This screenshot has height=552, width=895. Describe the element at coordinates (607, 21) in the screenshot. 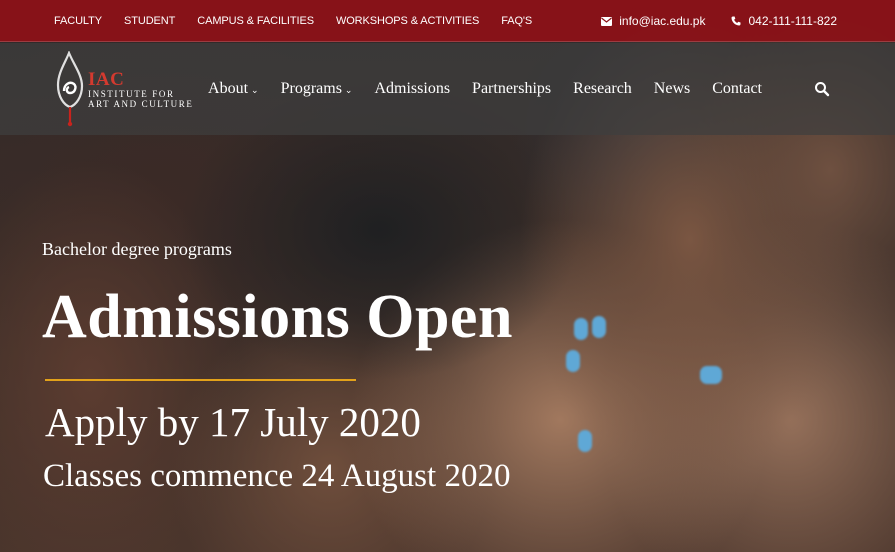

I see `envelope-icon` at that location.